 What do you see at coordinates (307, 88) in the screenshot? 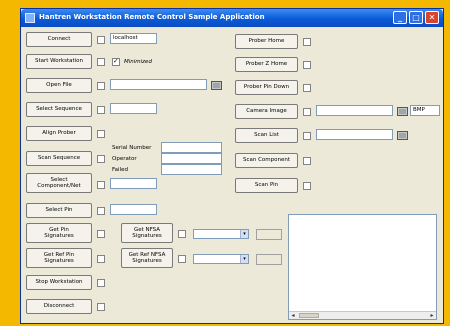
I see `prober-pin-down-checkbox` at bounding box center [307, 88].